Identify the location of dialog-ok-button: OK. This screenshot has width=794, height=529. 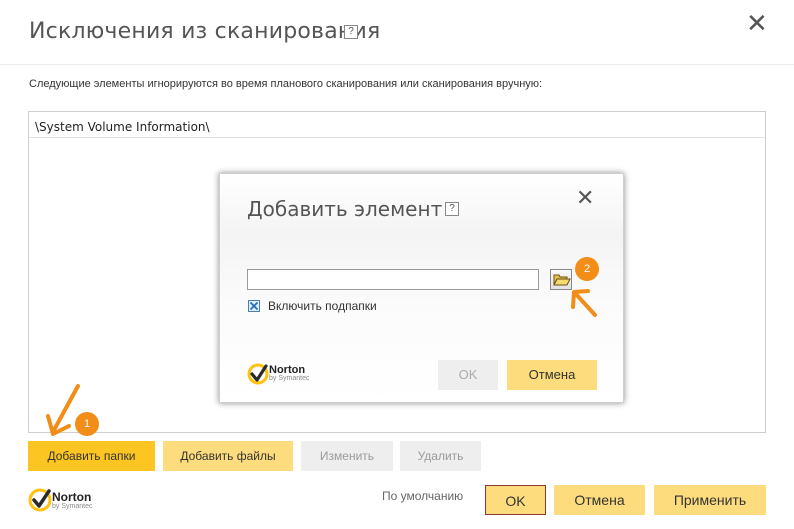
(468, 375).